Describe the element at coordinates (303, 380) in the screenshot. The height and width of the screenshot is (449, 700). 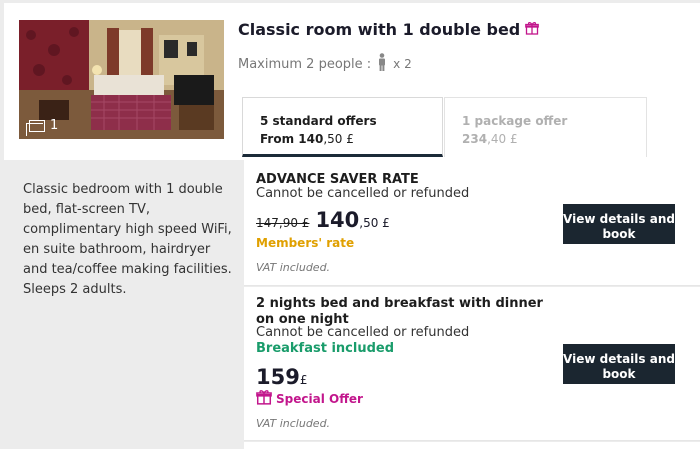
I see `price-cents: £` at that location.